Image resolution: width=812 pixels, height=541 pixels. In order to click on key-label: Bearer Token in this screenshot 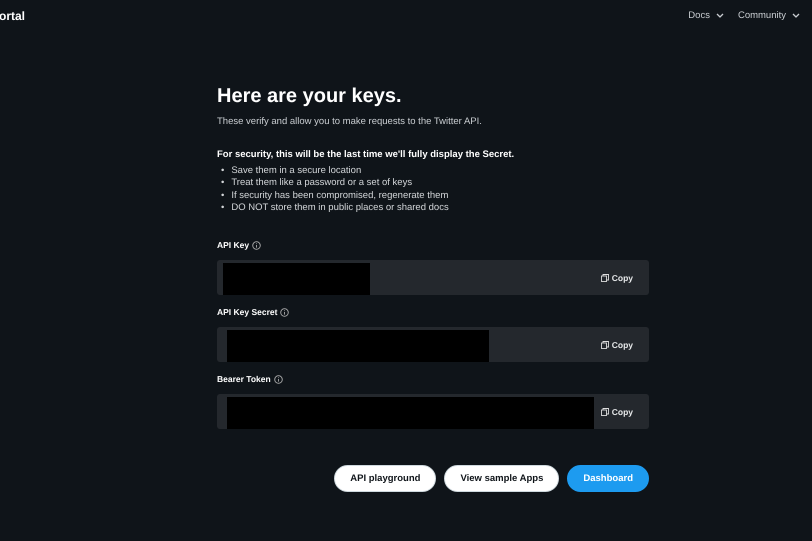, I will do `click(244, 379)`.